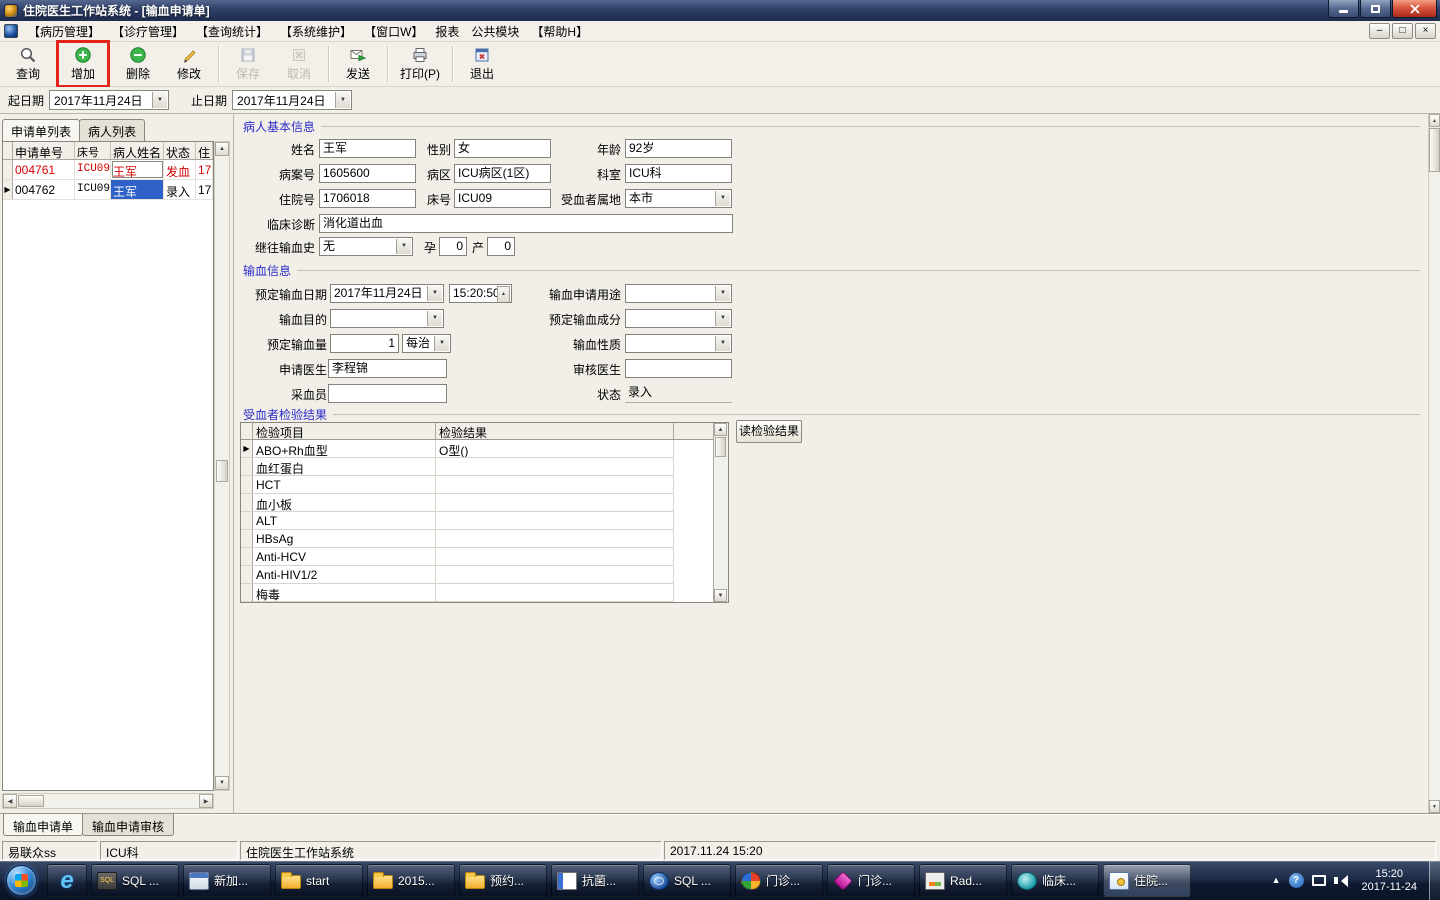  What do you see at coordinates (1296, 880) in the screenshot?
I see `tray-help-icon: ?` at bounding box center [1296, 880].